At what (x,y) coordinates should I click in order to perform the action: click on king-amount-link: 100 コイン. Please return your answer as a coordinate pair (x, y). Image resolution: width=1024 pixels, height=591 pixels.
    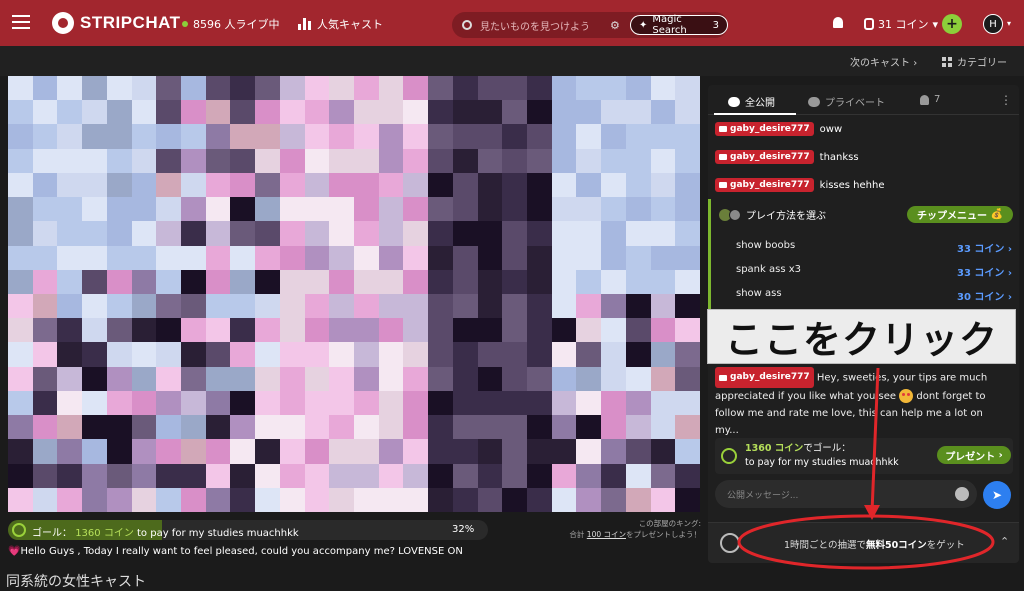
    Looking at the image, I should click on (606, 534).